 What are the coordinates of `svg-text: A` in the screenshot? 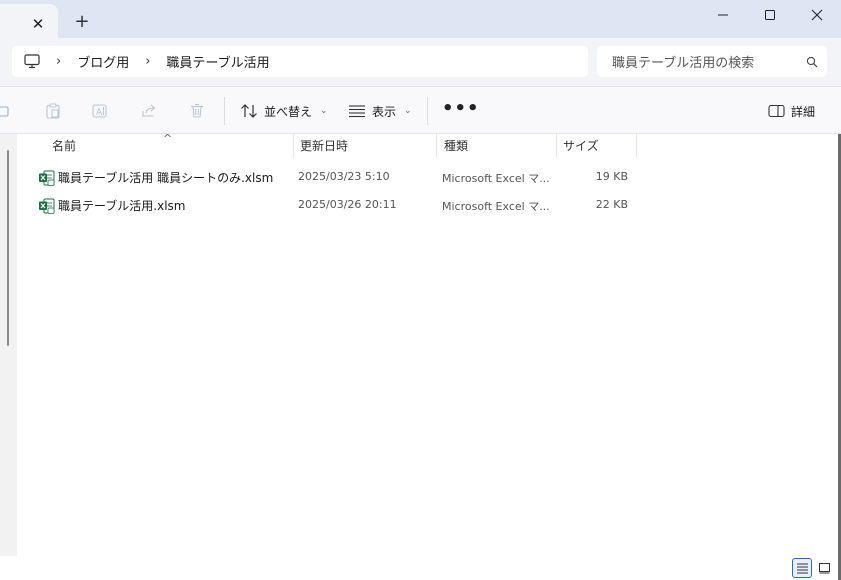 It's located at (99, 113).